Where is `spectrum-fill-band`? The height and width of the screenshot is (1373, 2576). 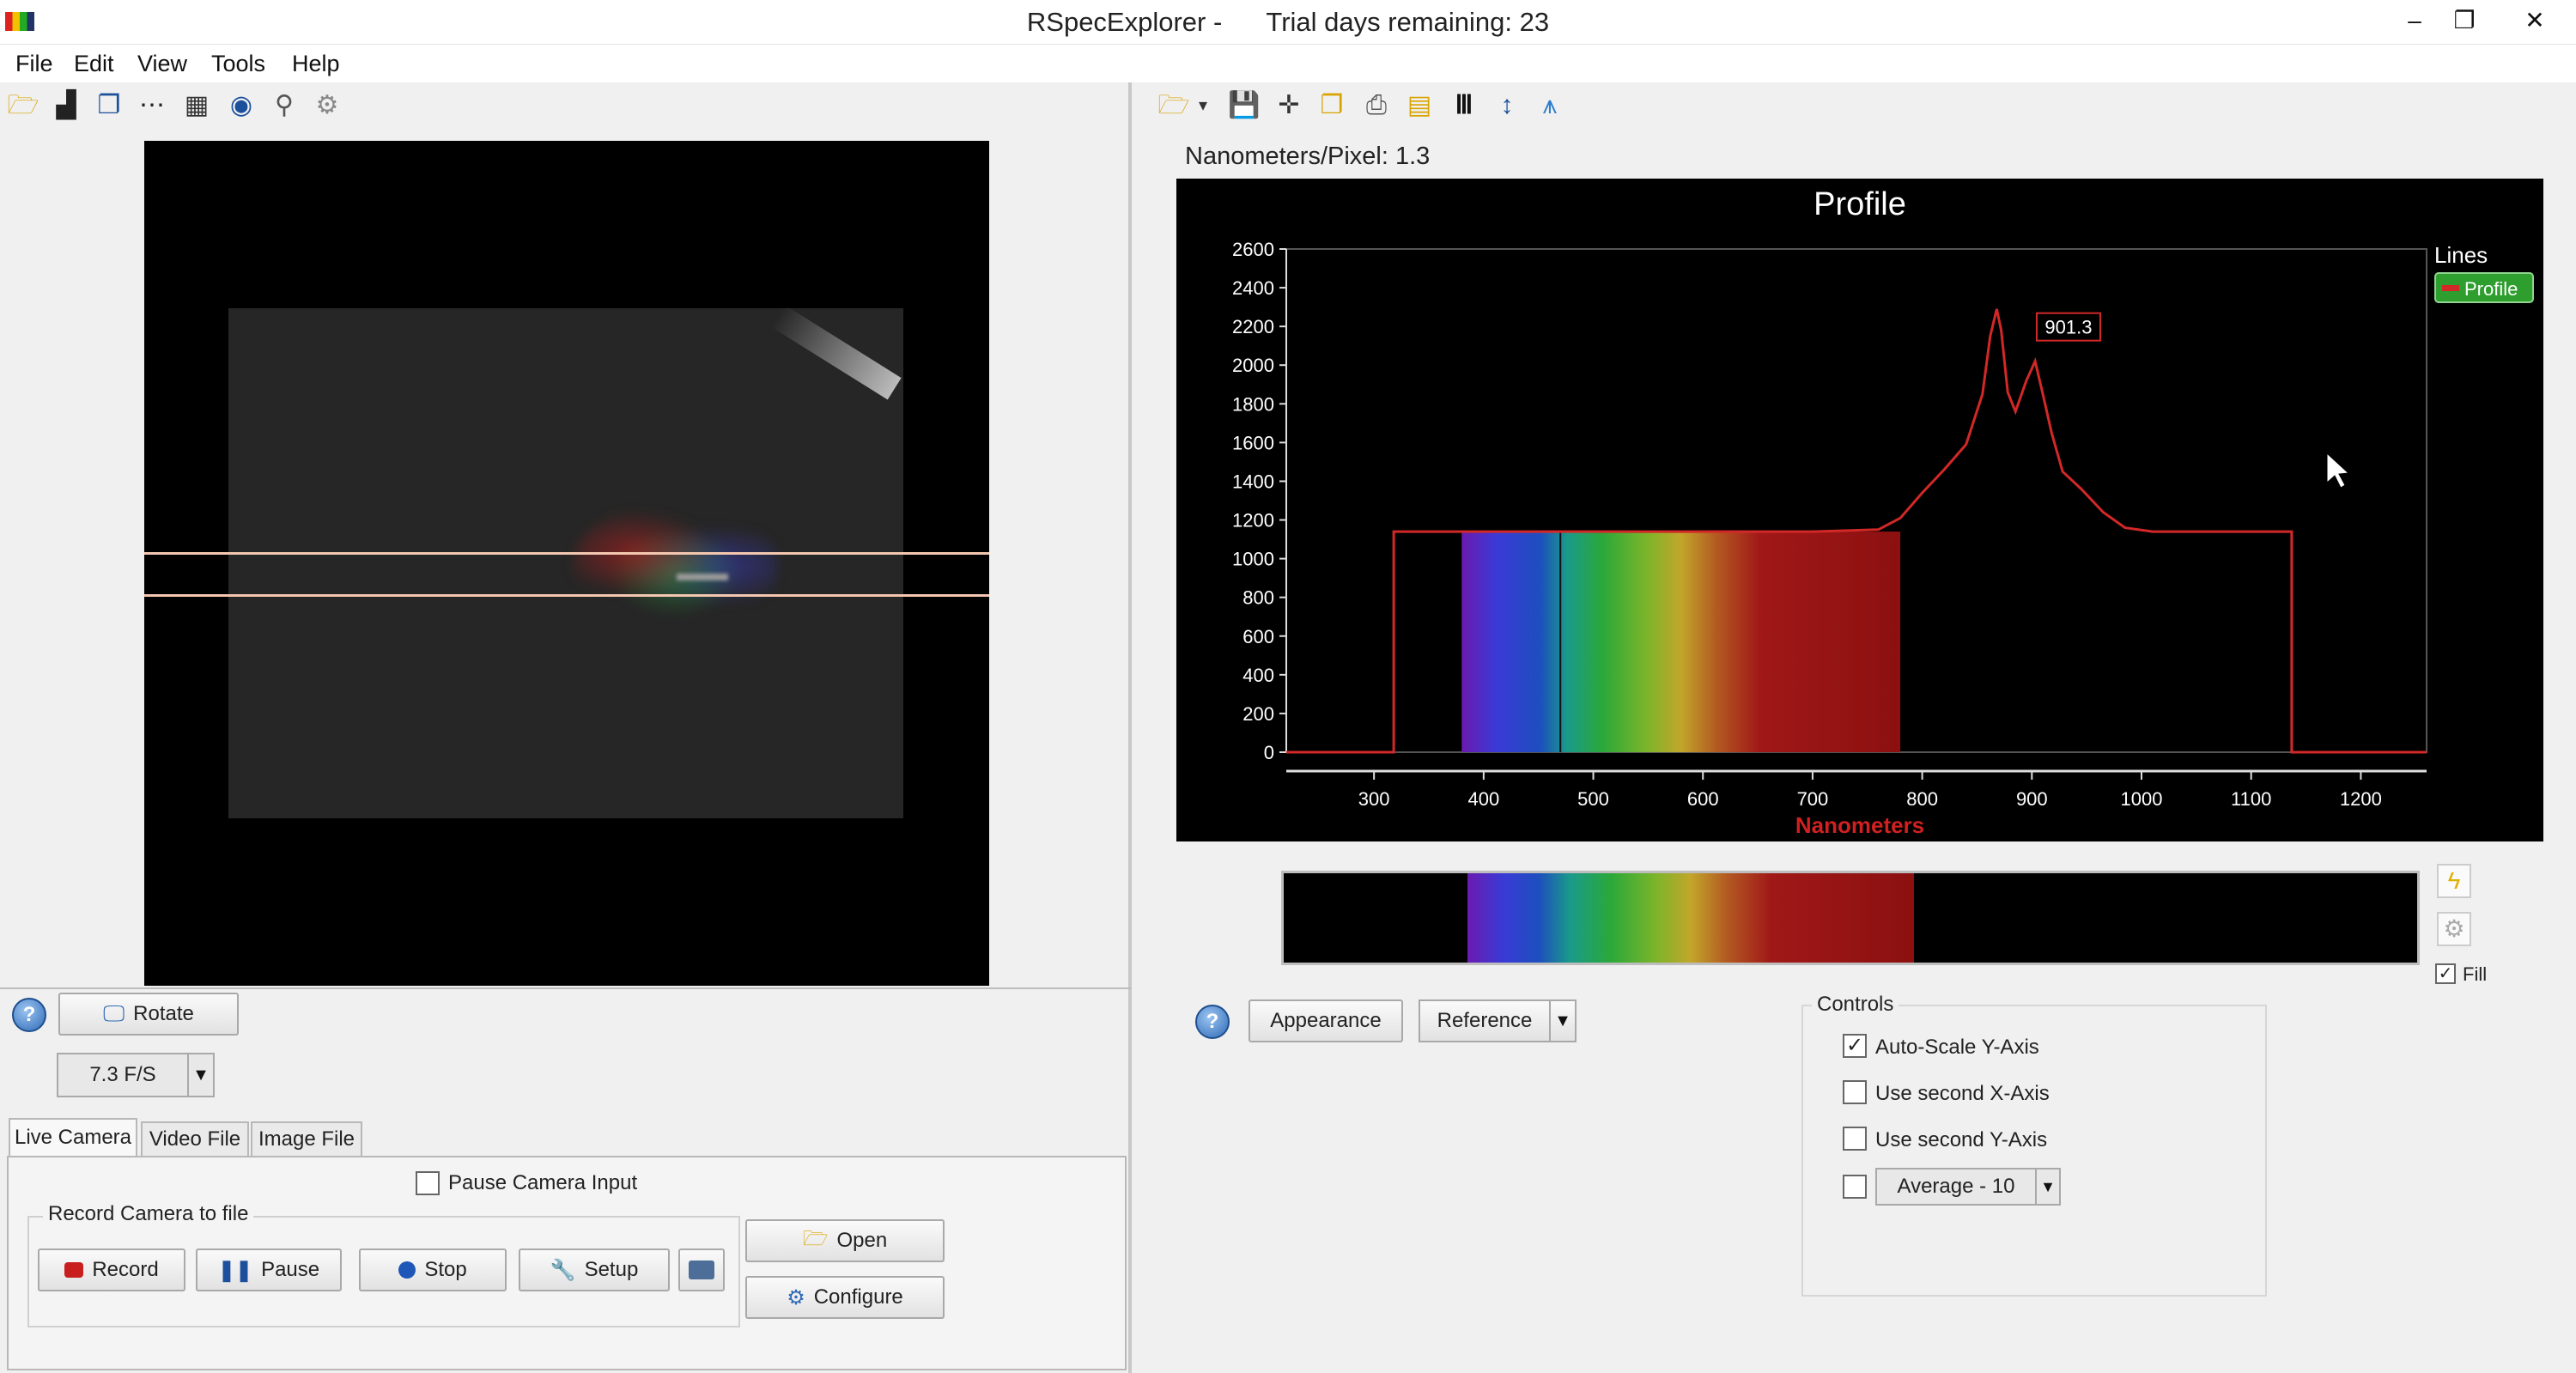
spectrum-fill-band is located at coordinates (1681, 642).